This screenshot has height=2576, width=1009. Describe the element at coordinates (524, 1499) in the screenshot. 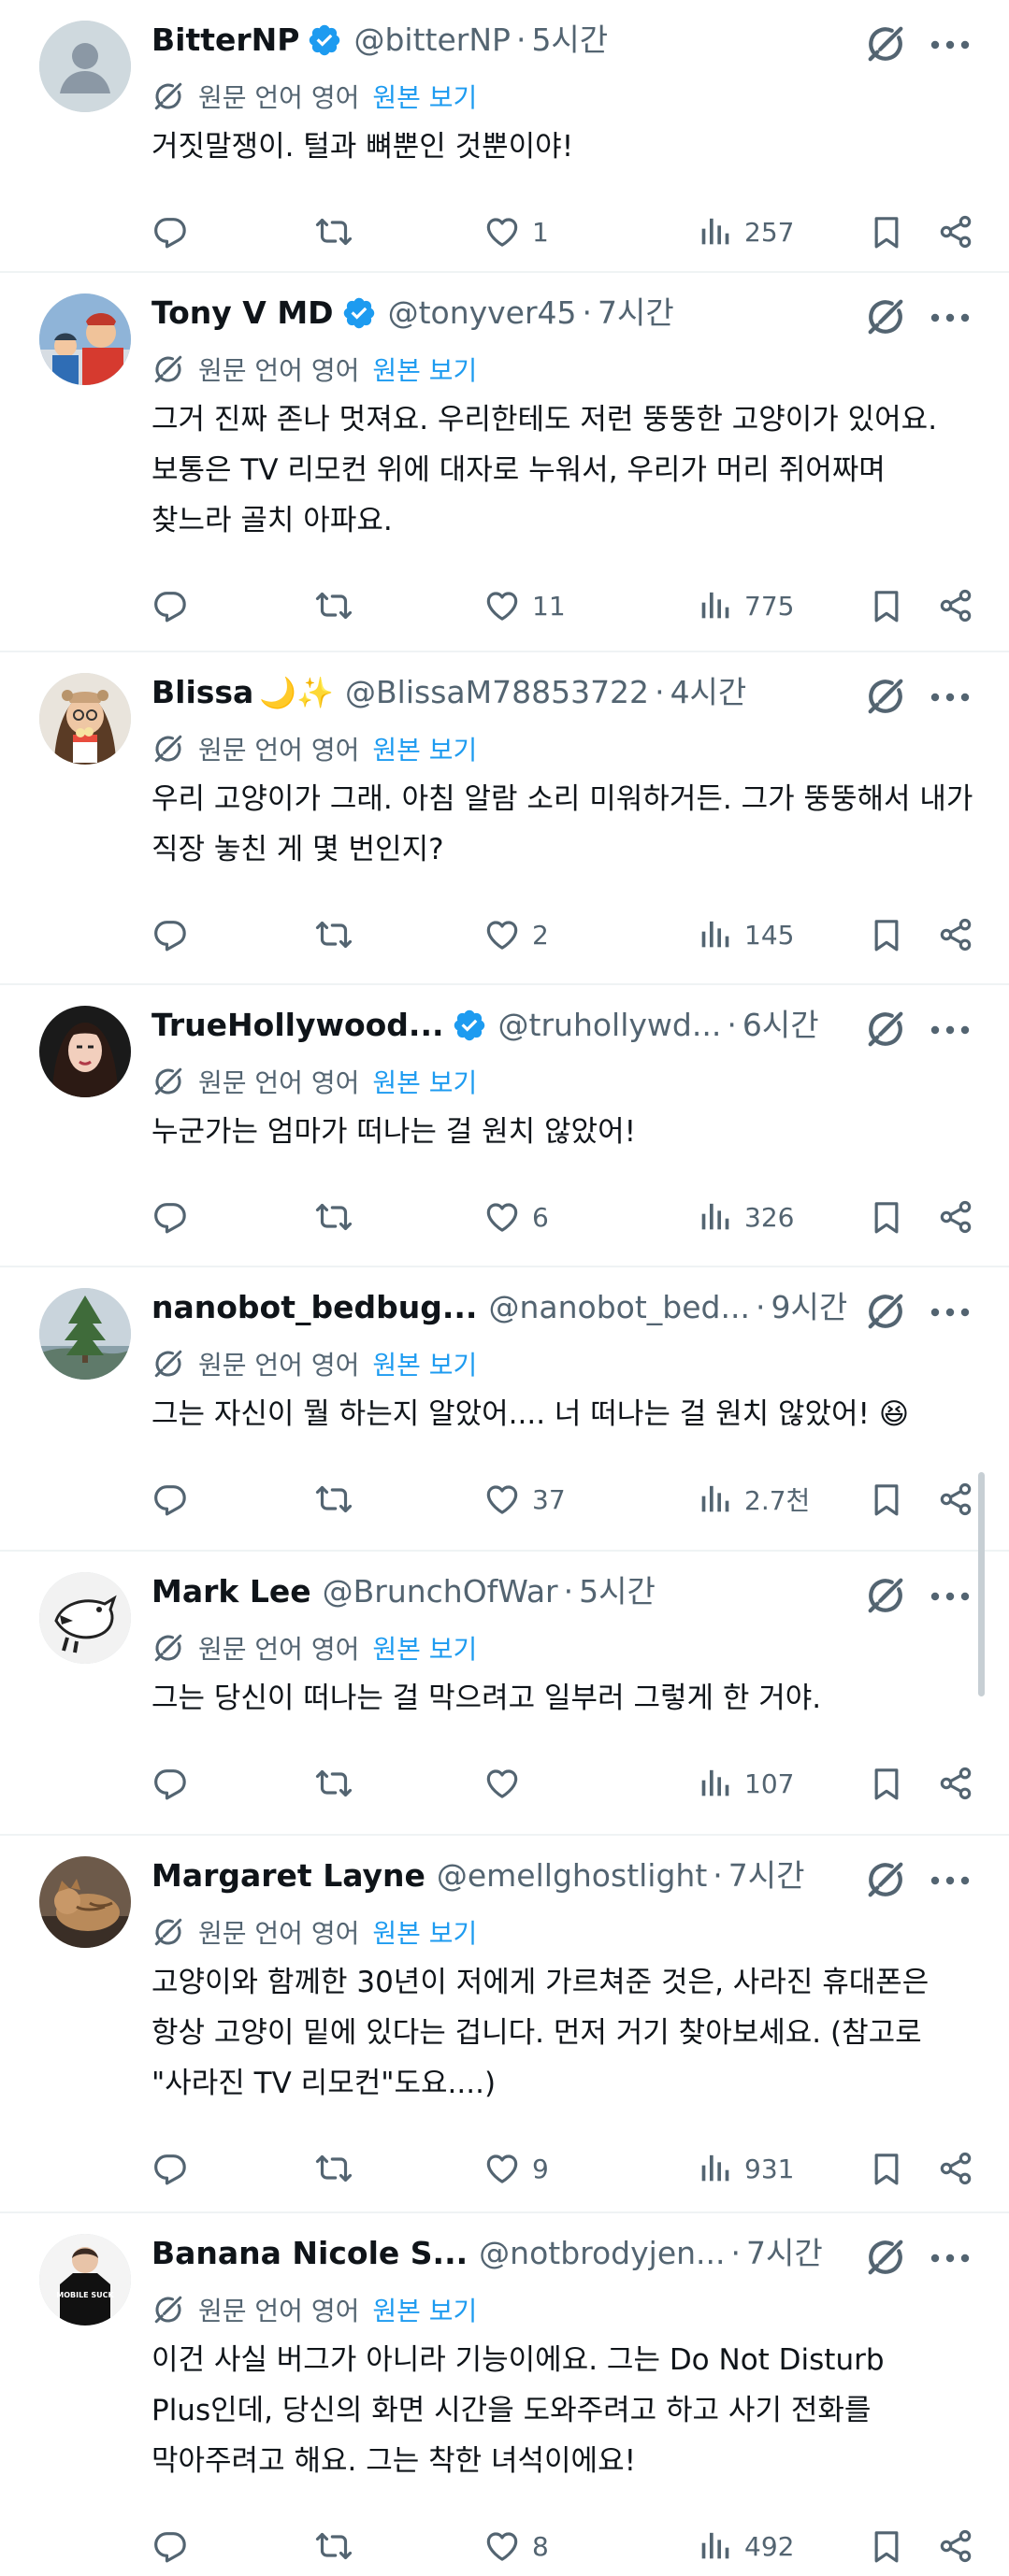

I see `like-button: 37` at that location.